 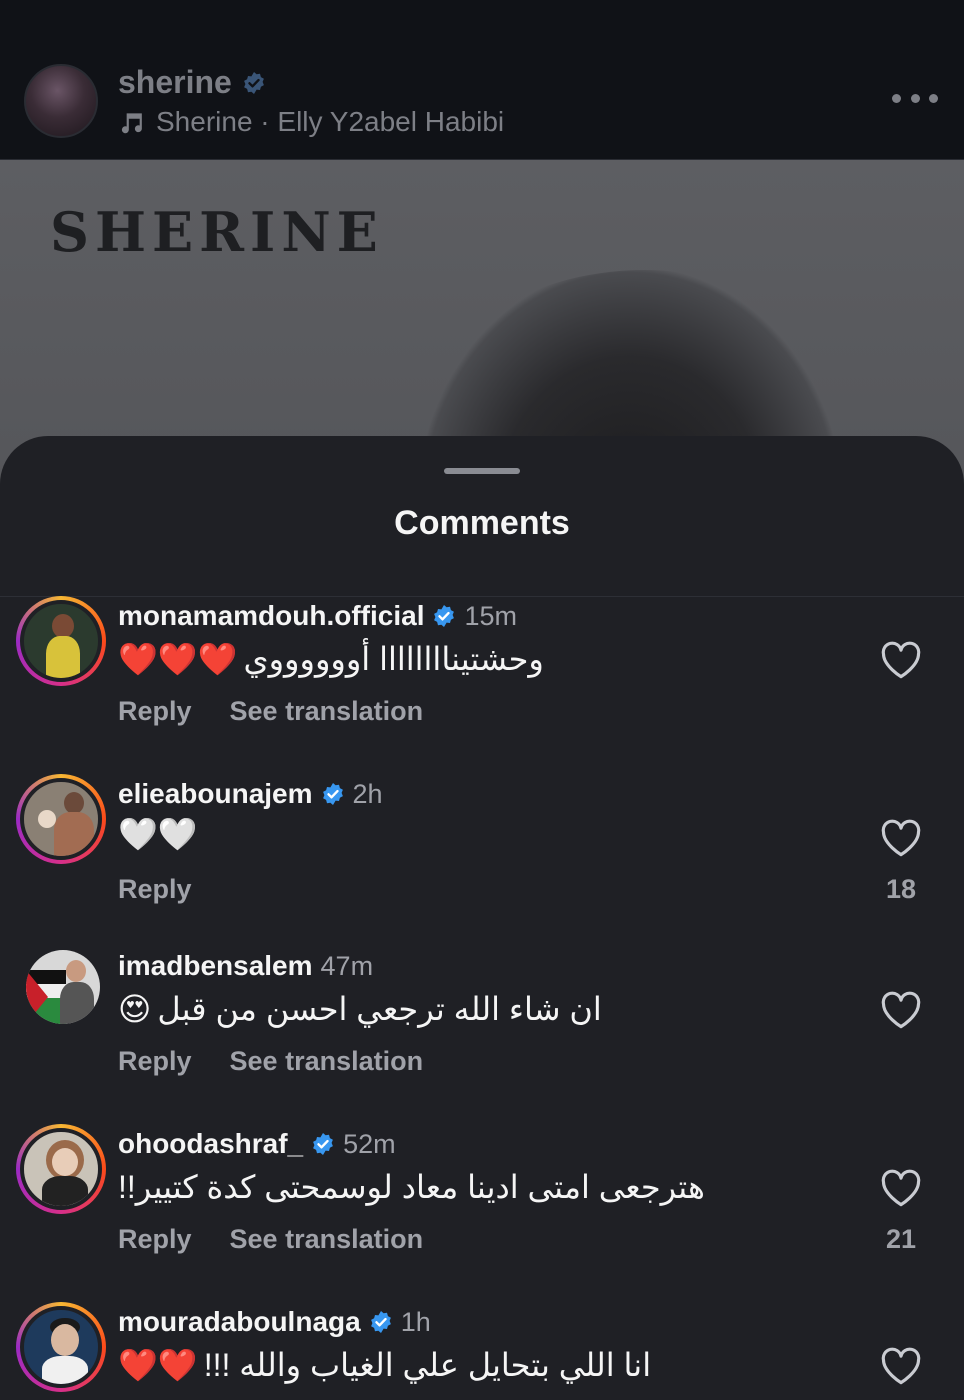 I want to click on music-note-icon, so click(x=131, y=123).